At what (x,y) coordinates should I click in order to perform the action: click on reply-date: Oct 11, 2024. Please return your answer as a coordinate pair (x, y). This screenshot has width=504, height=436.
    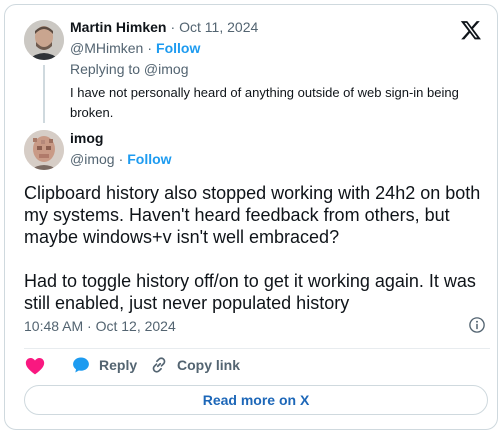
    Looking at the image, I should click on (218, 27).